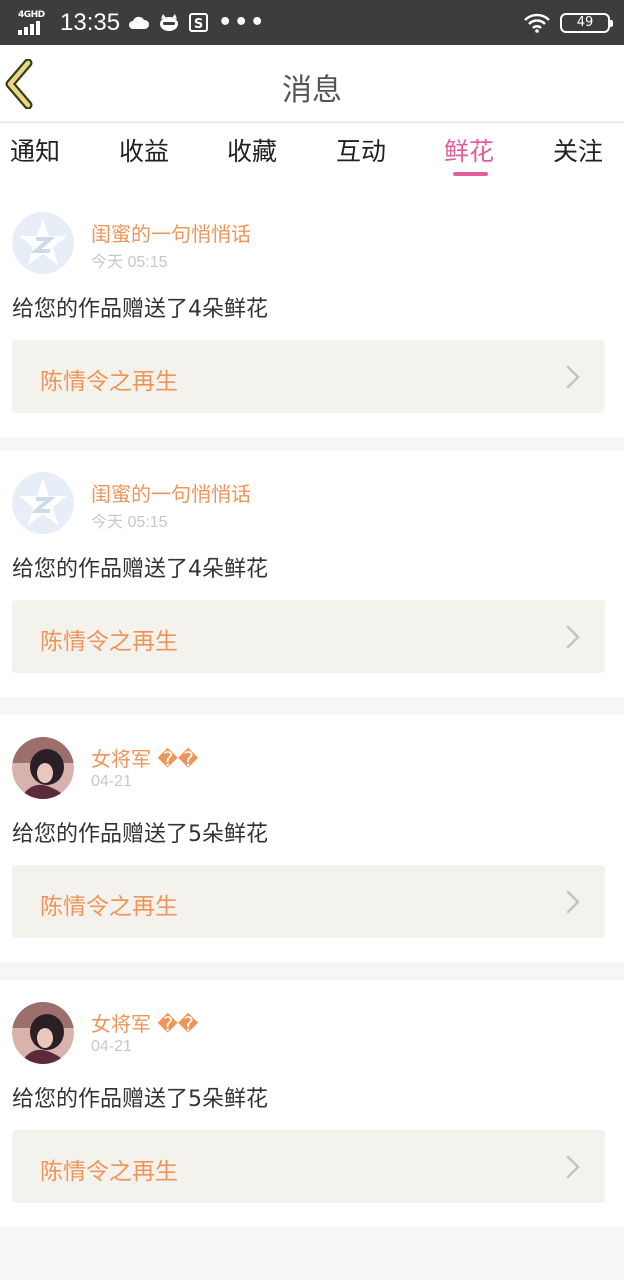 The image size is (624, 1280). I want to click on signal-icon: 4GHD, so click(33, 23).